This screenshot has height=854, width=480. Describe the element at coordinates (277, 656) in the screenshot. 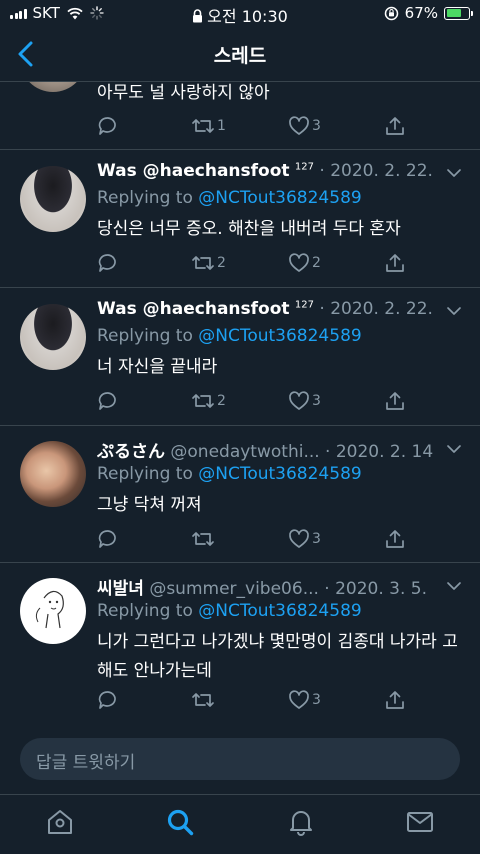

I see `tweet-text: 니가 그런다고 나가겠냐 몇만명이 김종대 나가라 고 해도 안나가는데` at that location.